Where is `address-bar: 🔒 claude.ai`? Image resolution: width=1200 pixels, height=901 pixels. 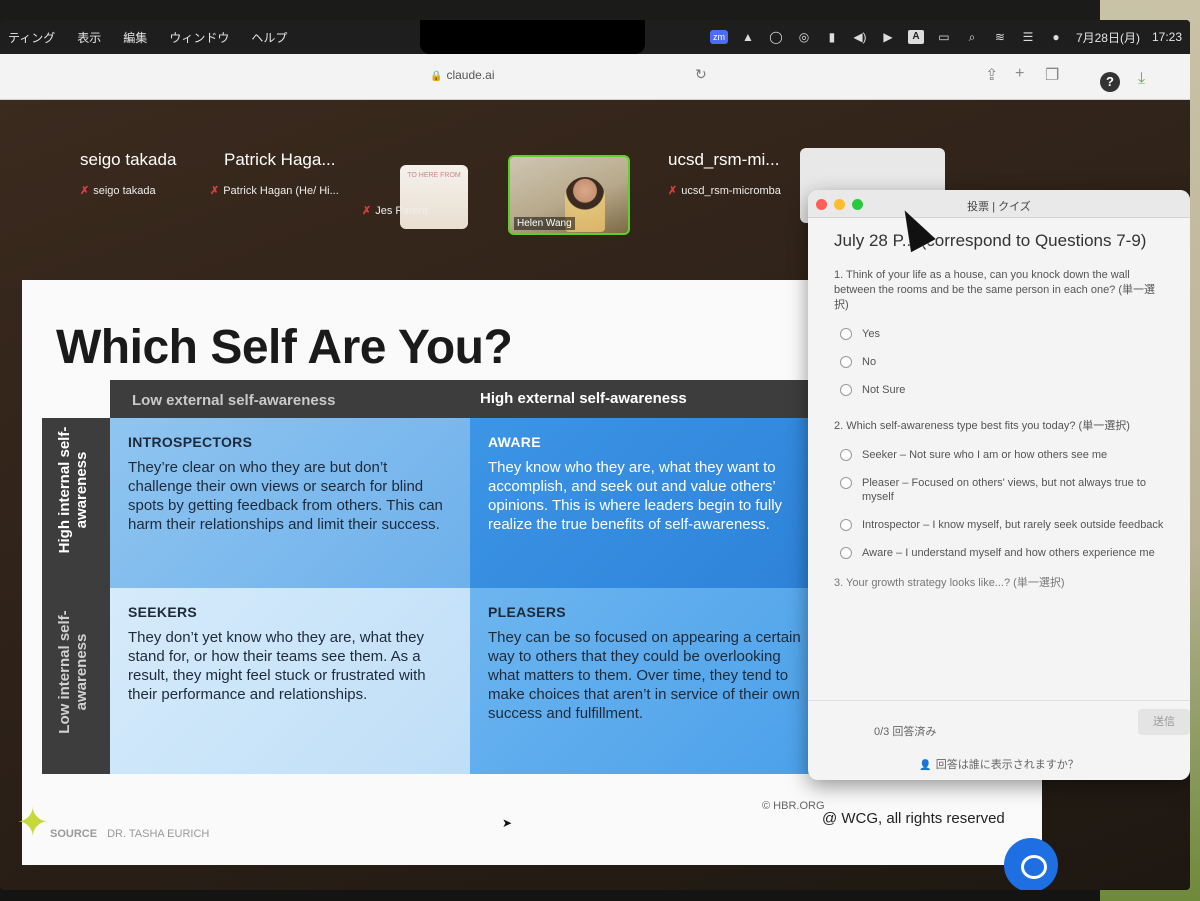 address-bar: 🔒 claude.ai is located at coordinates (462, 75).